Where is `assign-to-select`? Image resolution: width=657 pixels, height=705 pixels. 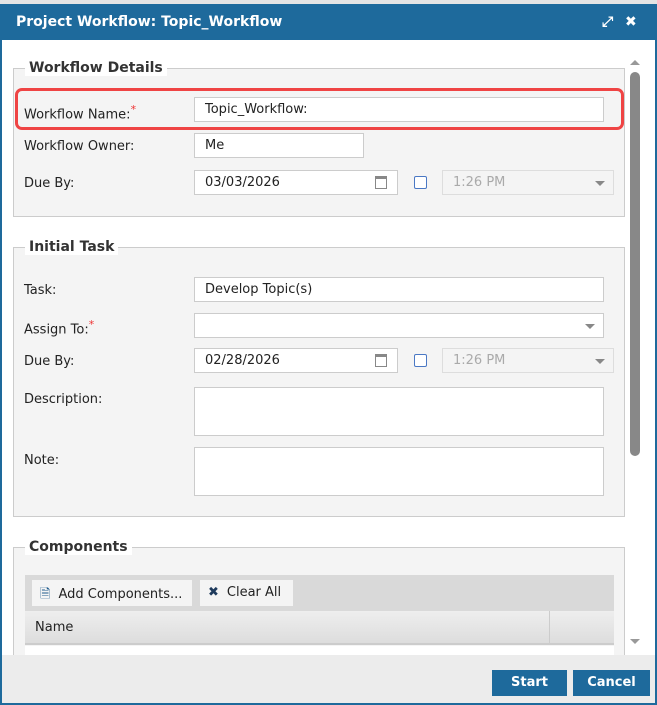 assign-to-select is located at coordinates (399, 325).